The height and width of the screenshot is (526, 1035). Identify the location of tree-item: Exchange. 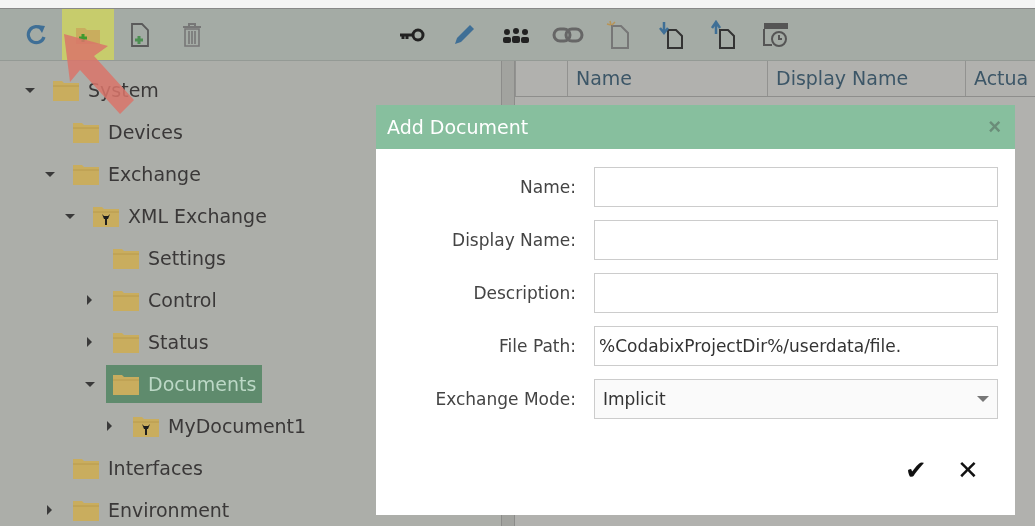
(136, 174).